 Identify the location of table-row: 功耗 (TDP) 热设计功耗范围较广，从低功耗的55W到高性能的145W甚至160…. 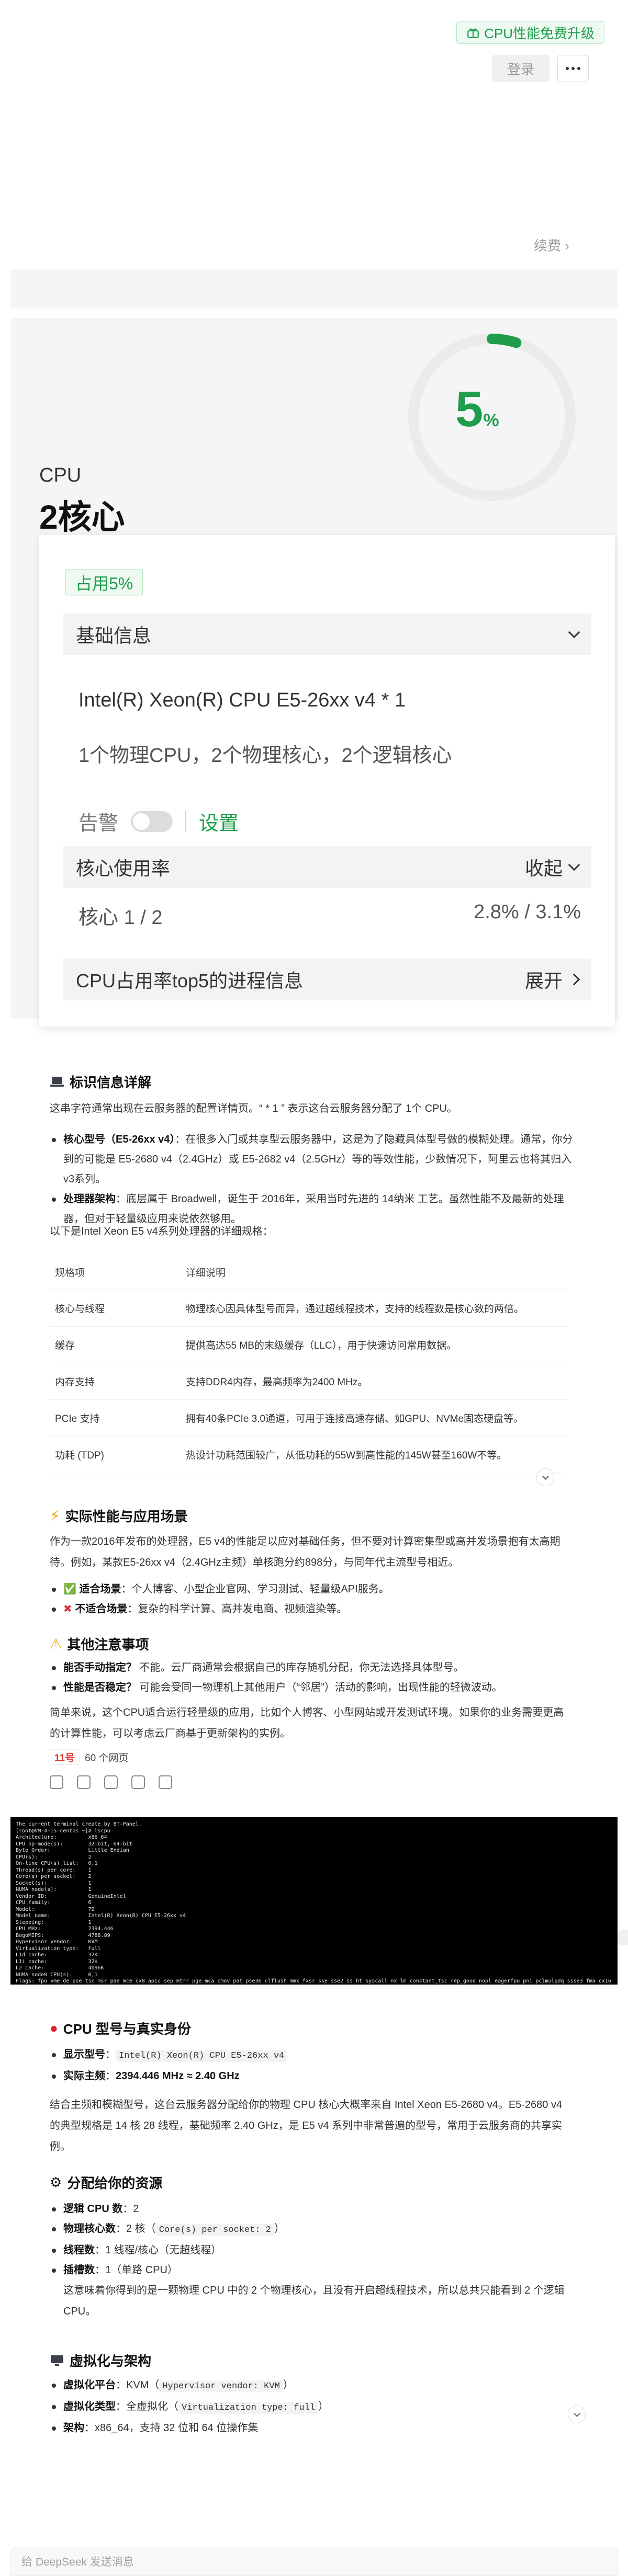
(309, 1455).